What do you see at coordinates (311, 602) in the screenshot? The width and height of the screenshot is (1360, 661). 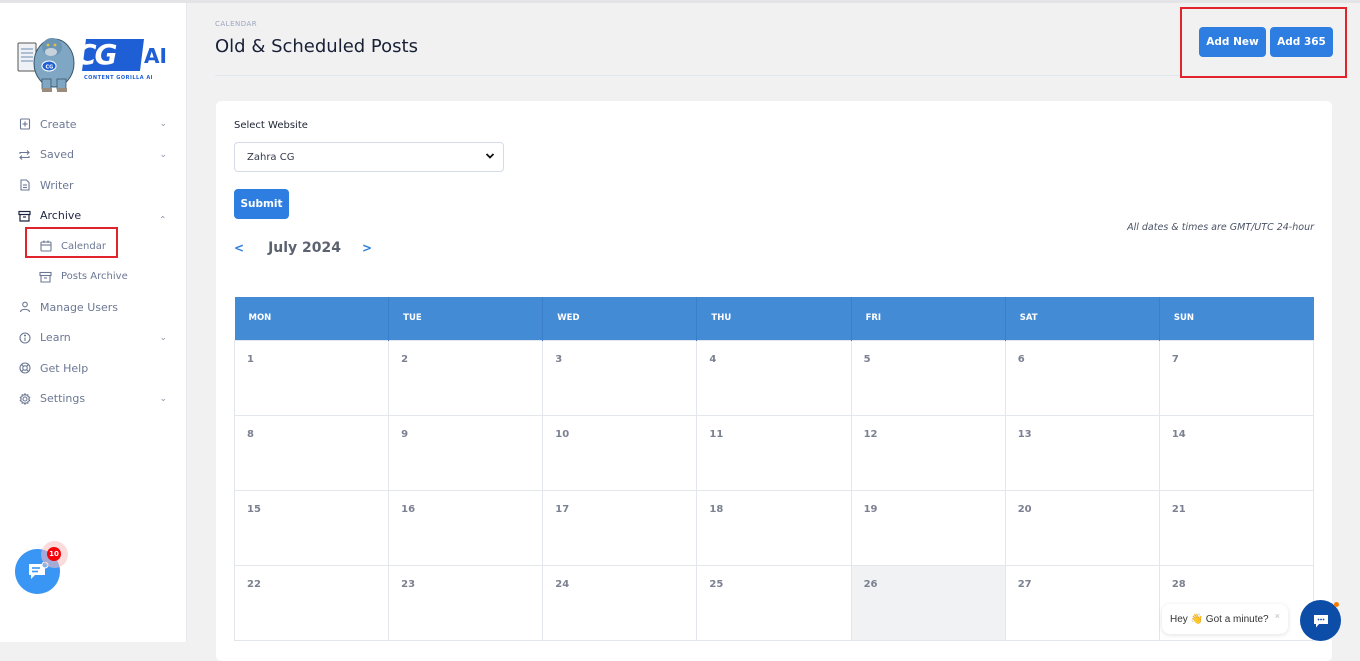 I see `calendar-day: 22` at bounding box center [311, 602].